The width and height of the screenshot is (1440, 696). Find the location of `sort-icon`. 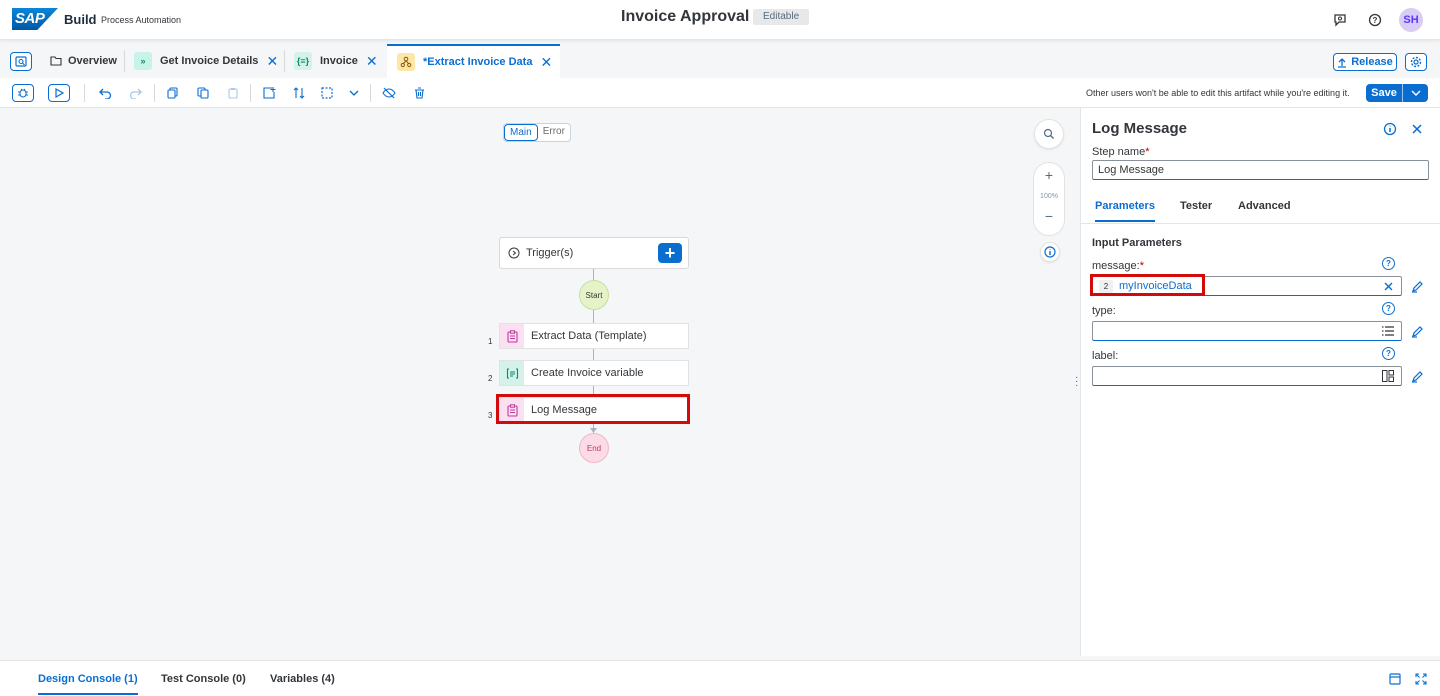

sort-icon is located at coordinates (299, 93).